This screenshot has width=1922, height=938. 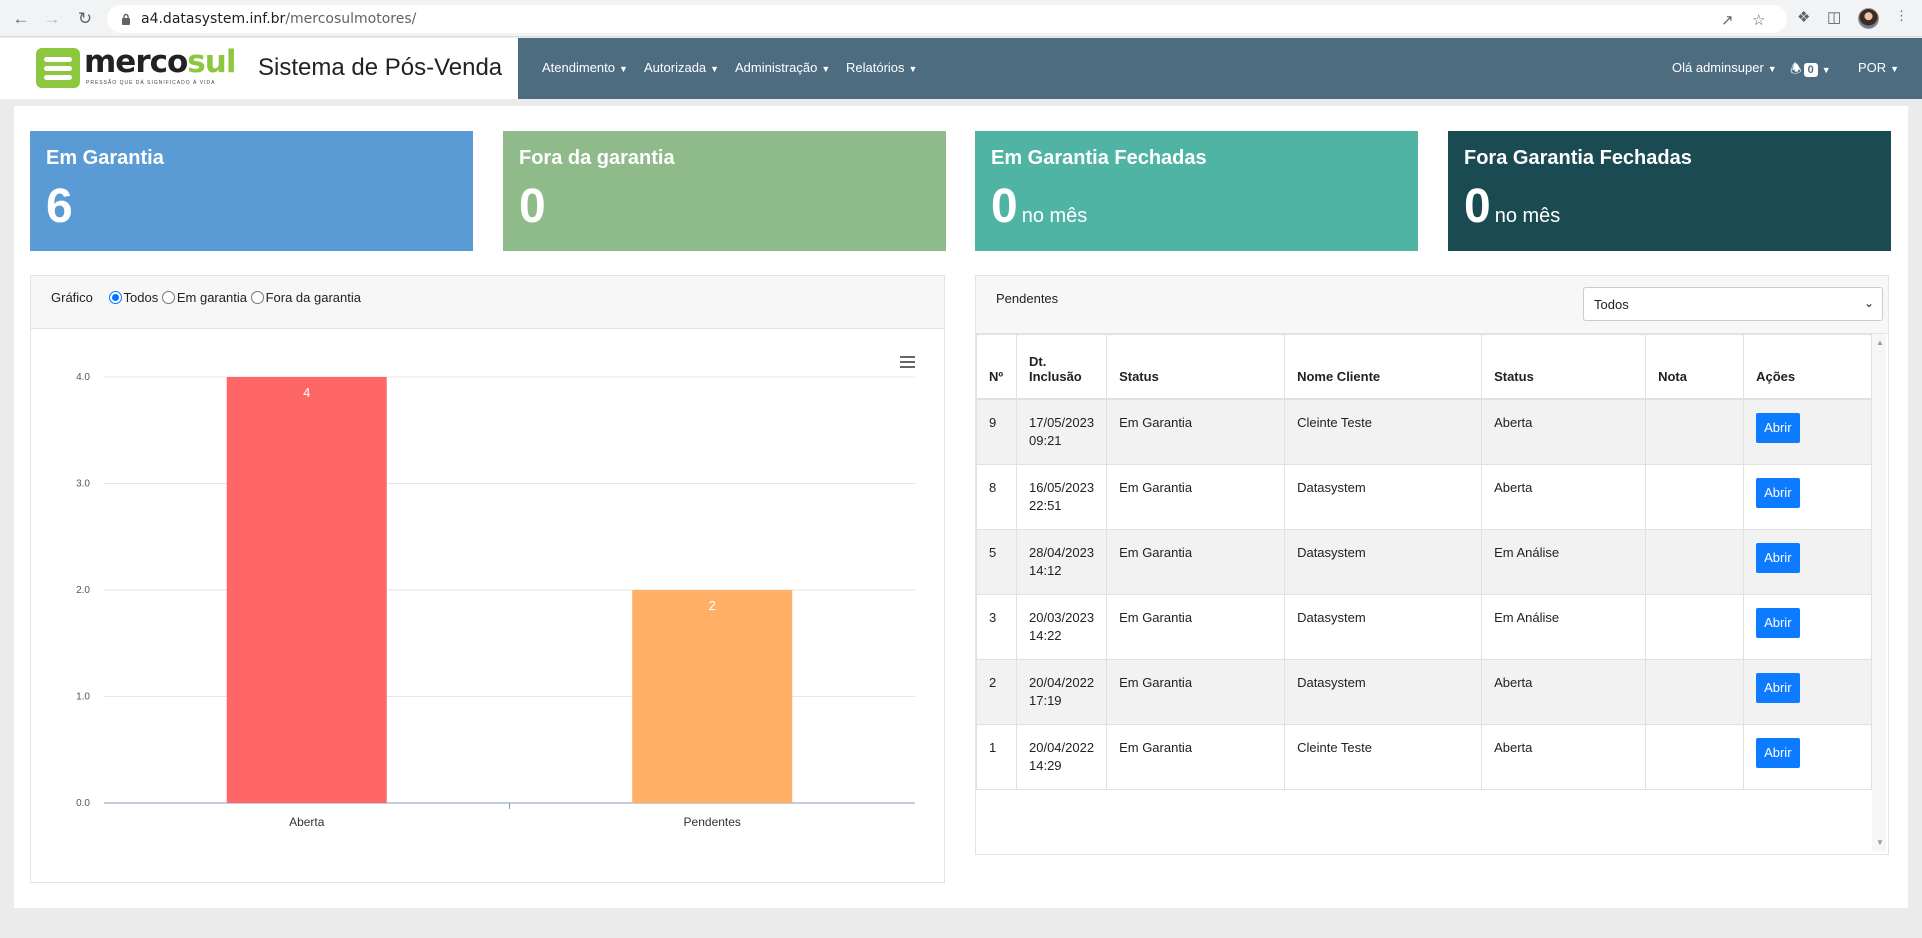 I want to click on radio-unchecked-icon, so click(x=257, y=297).